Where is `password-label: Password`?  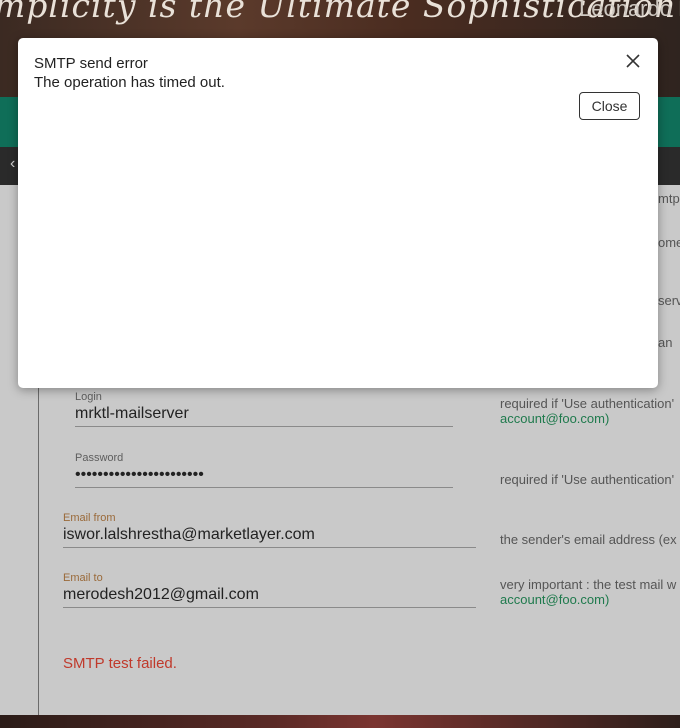
password-label: Password is located at coordinates (99, 458).